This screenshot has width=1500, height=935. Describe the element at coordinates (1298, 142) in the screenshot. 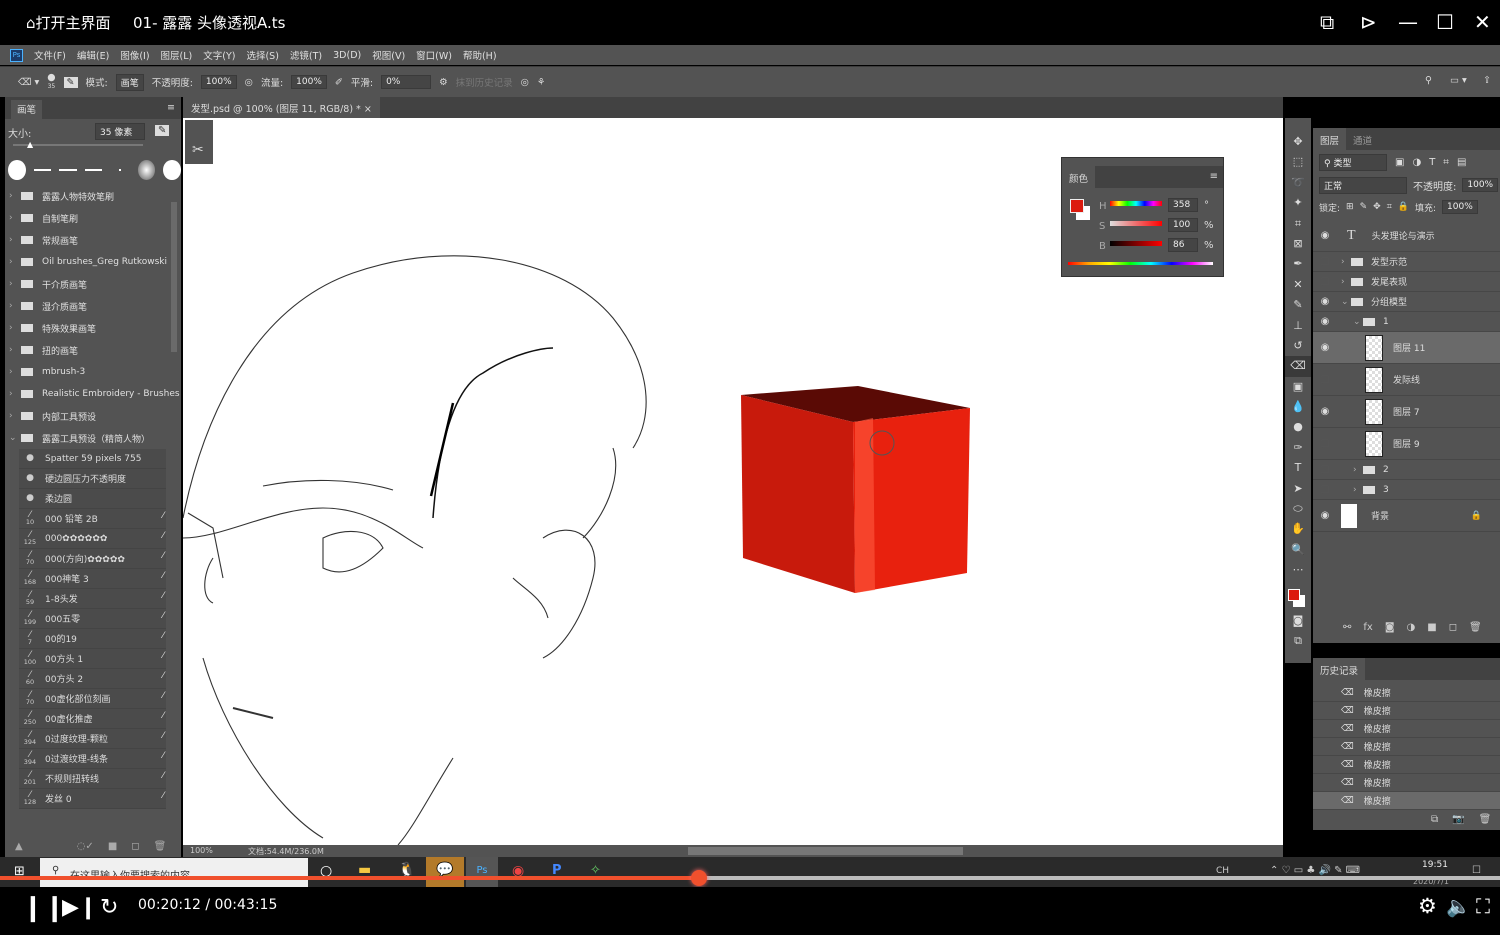

I see `move-tool-icon: ✥` at that location.